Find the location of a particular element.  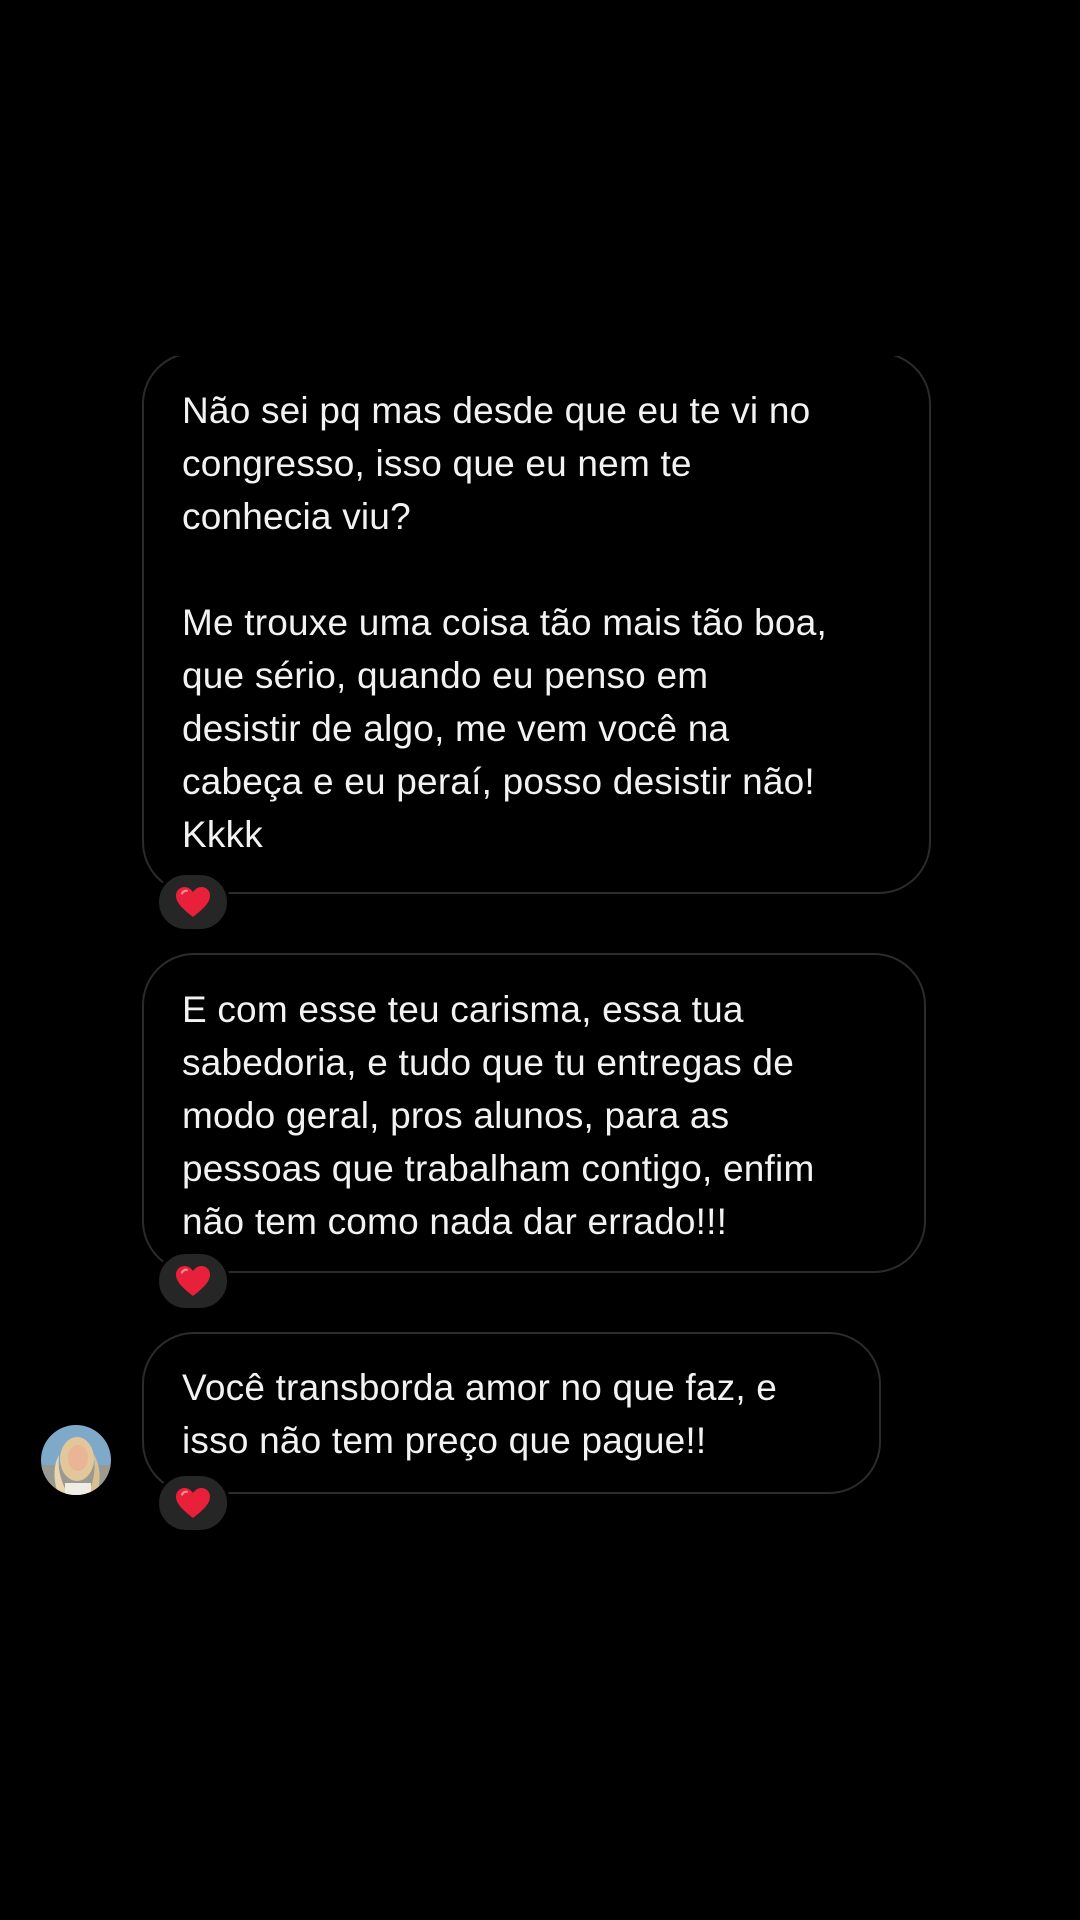

scroll-clip-edge is located at coordinates (535, 348).